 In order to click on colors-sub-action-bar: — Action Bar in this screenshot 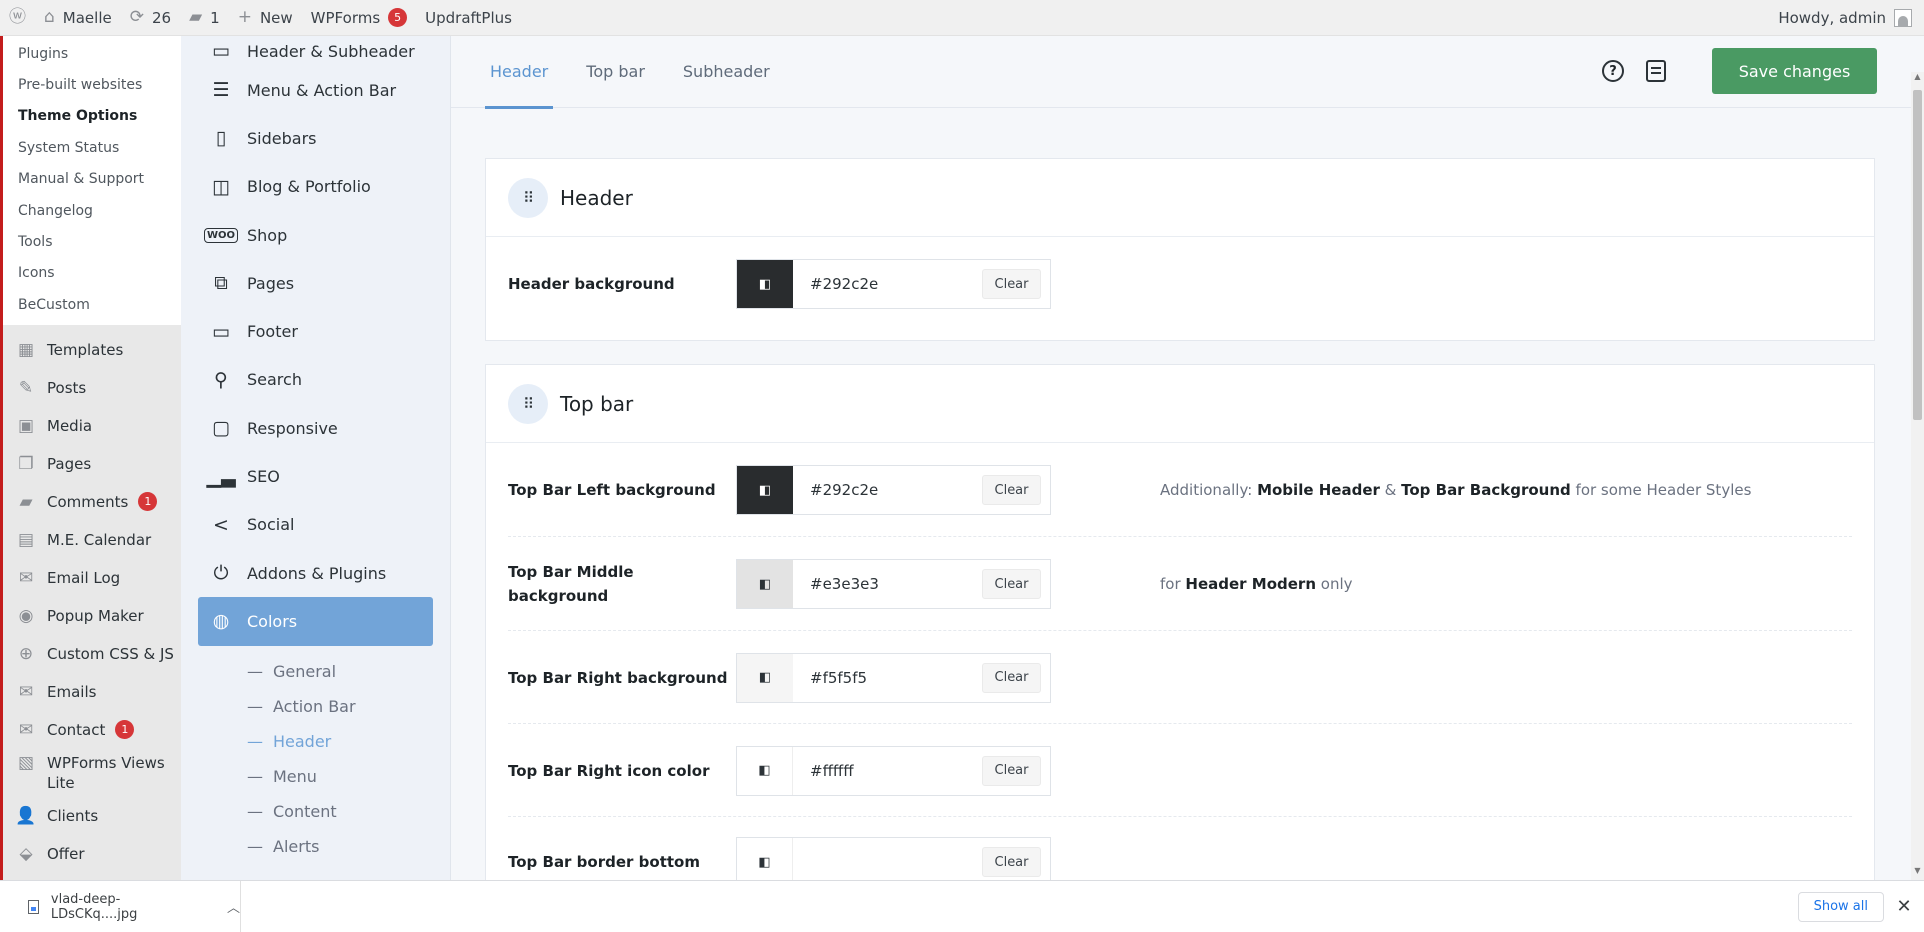, I will do `click(315, 706)`.